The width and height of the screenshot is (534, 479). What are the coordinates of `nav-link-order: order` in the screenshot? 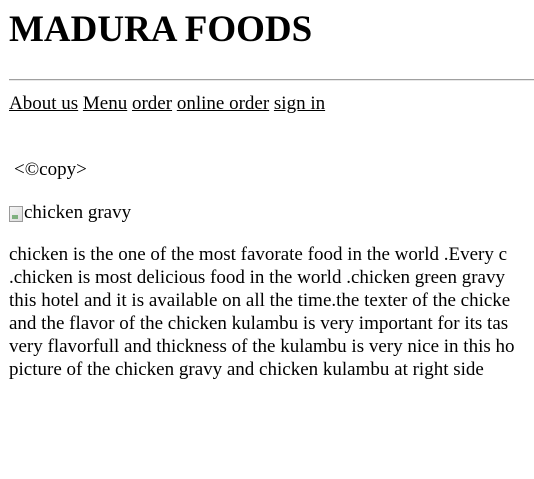 It's located at (152, 103).